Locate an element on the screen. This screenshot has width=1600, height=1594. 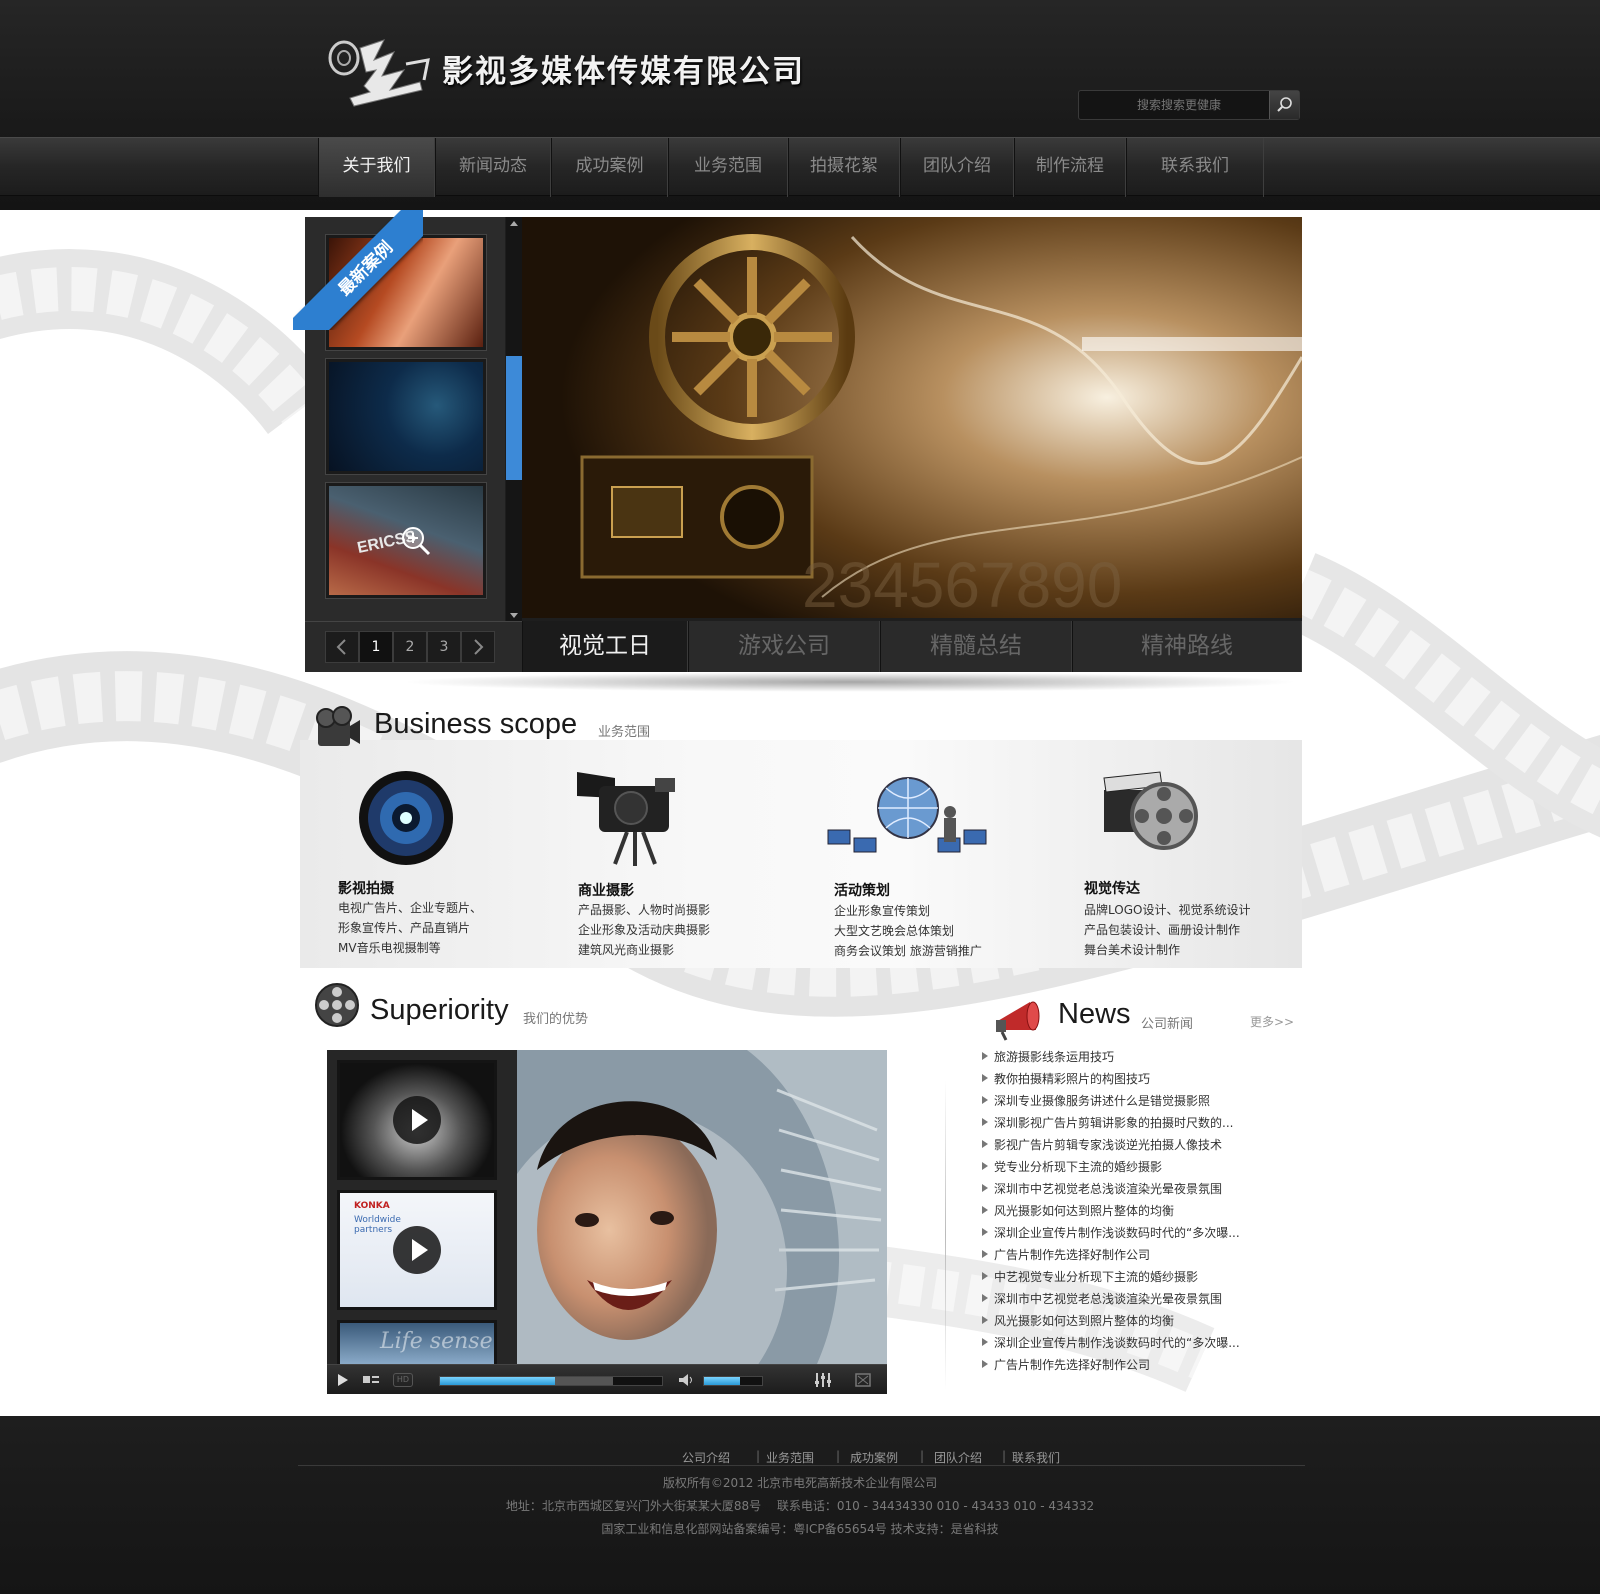
chevron-left-icon is located at coordinates (341, 647).